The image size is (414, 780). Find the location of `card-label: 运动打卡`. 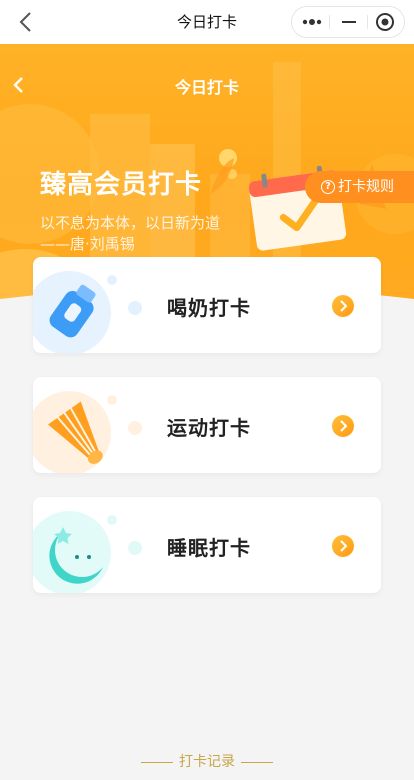

card-label: 运动打卡 is located at coordinates (209, 428).